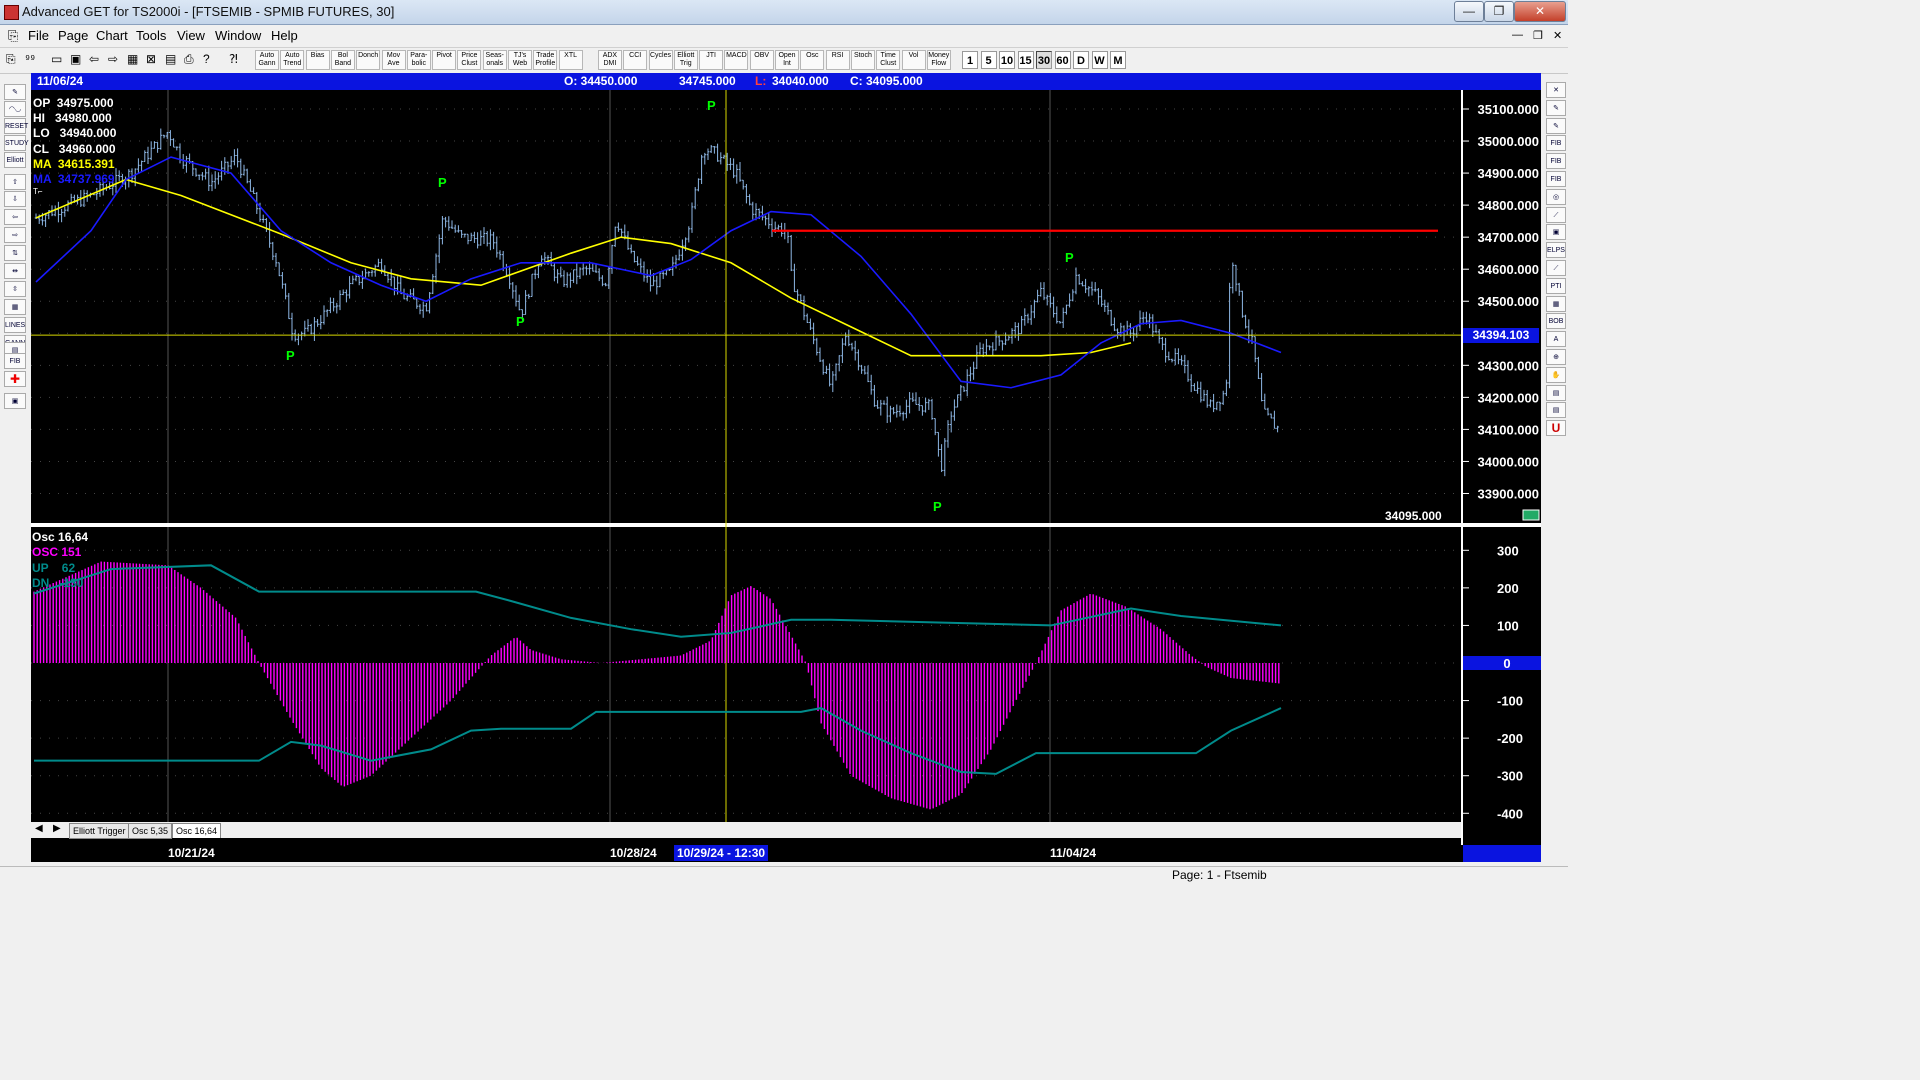  I want to click on study-button-11: Trade Profile, so click(545, 60).